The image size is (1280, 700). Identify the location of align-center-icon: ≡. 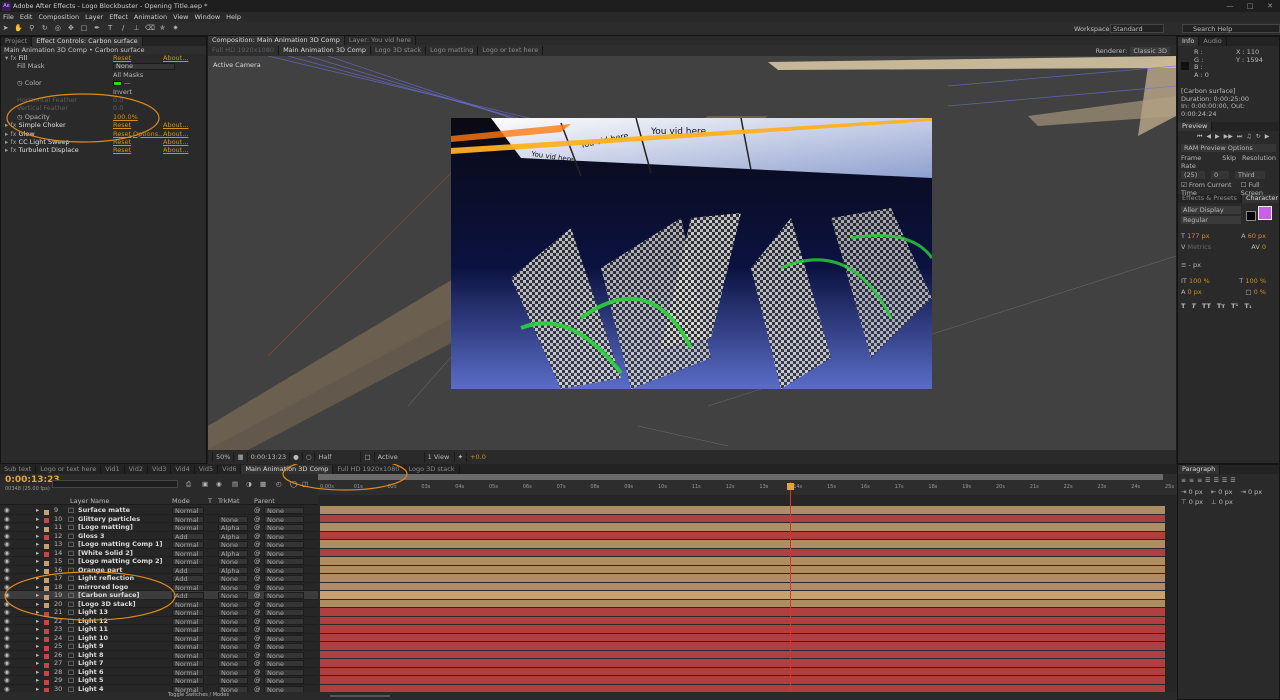
(1191, 480).